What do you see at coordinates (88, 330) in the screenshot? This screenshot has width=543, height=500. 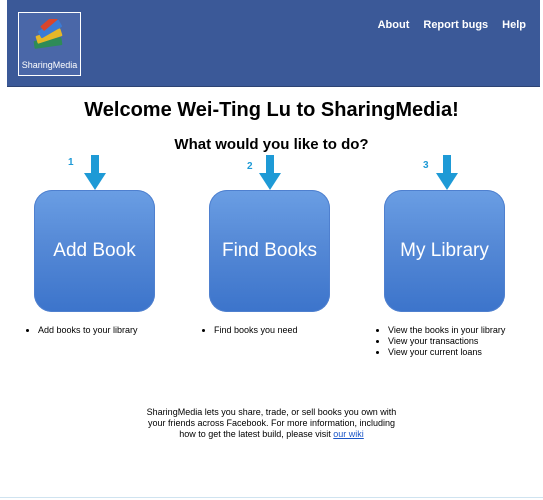 I see `list-item: Add books to your library` at bounding box center [88, 330].